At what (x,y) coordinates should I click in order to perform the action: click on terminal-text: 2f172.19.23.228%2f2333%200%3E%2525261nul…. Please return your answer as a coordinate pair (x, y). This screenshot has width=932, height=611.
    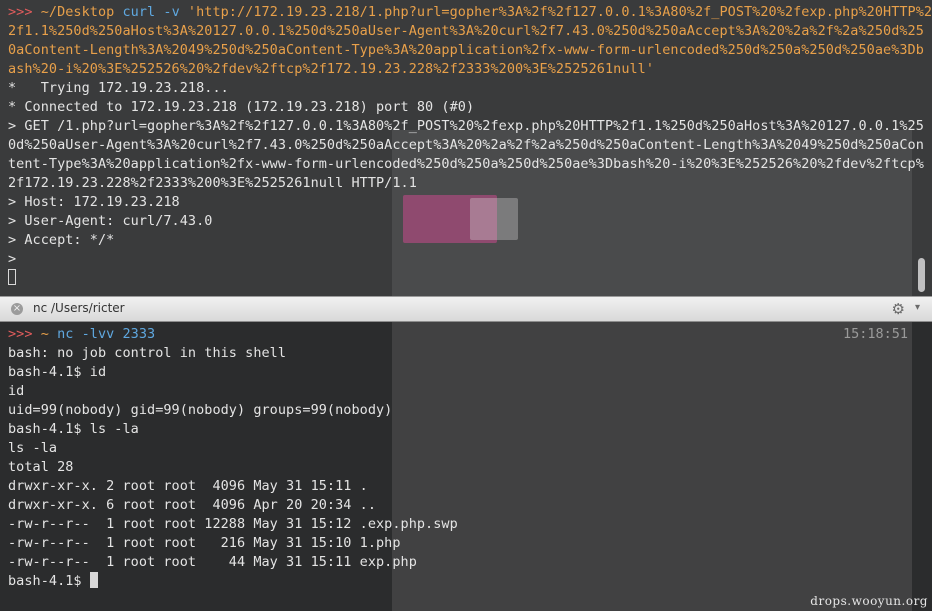
    Looking at the image, I should click on (212, 183).